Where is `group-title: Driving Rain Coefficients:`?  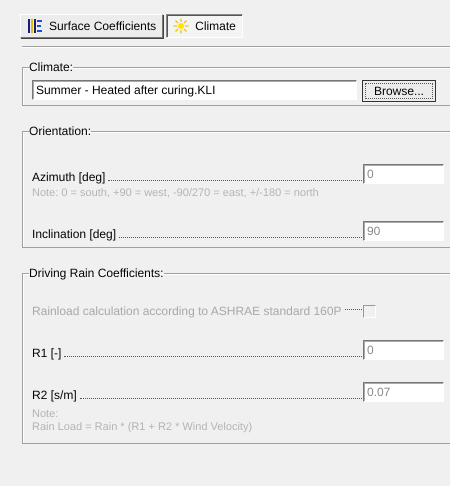 group-title: Driving Rain Coefficients: is located at coordinates (96, 273).